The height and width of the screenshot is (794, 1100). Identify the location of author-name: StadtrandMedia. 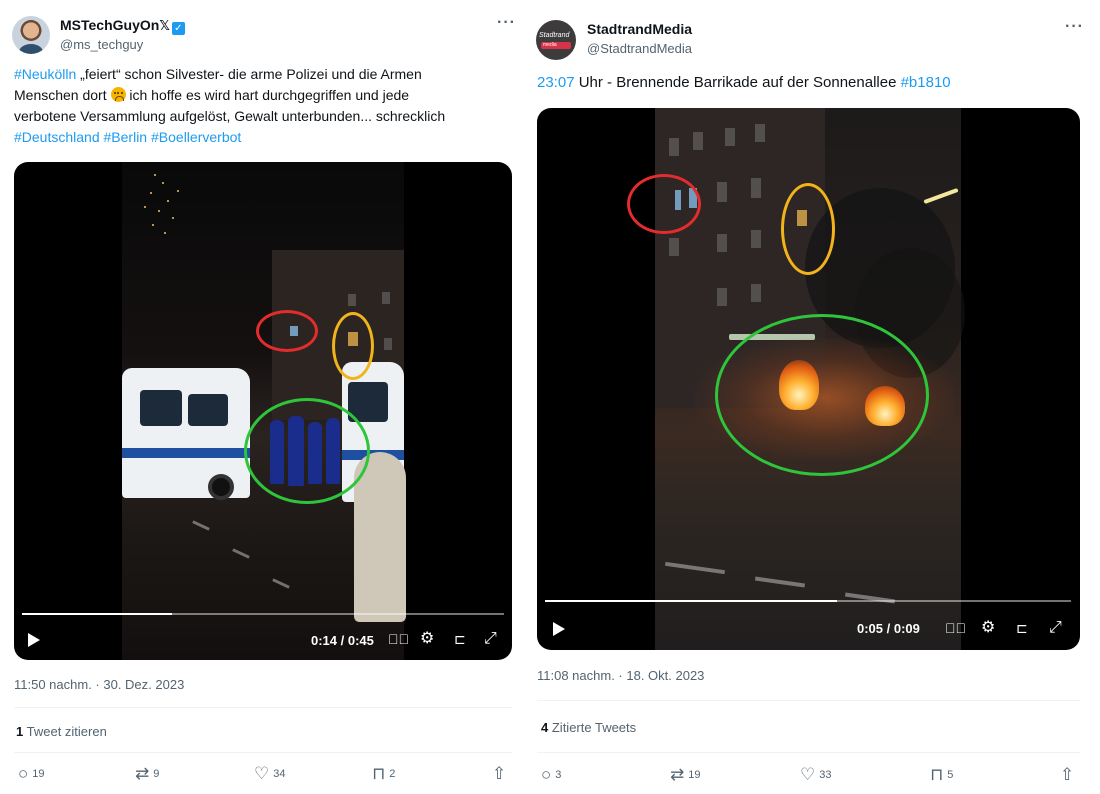
(639, 29).